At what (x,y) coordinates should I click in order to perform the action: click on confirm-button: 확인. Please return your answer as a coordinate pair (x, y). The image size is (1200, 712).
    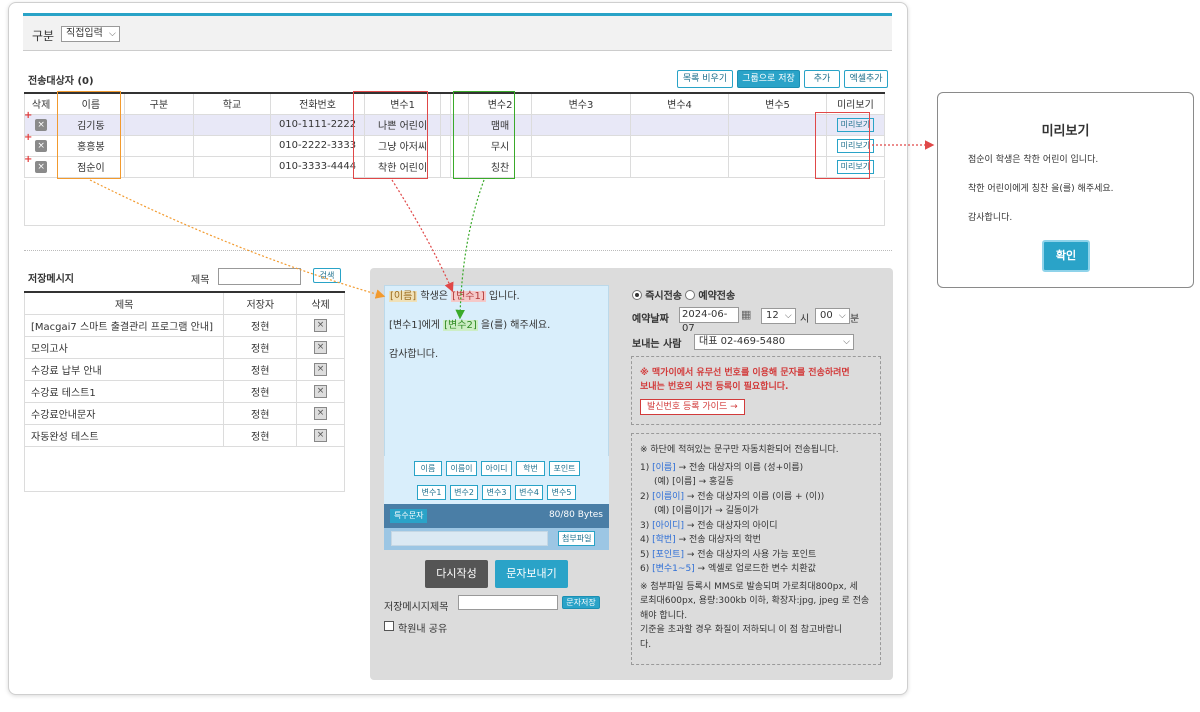
    Looking at the image, I should click on (1066, 256).